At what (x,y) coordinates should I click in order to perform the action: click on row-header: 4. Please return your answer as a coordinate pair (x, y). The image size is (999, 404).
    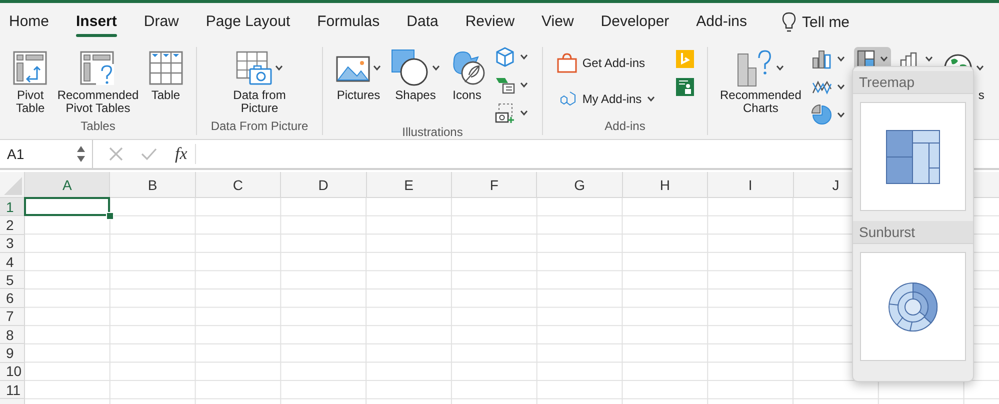
    Looking at the image, I should click on (12, 262).